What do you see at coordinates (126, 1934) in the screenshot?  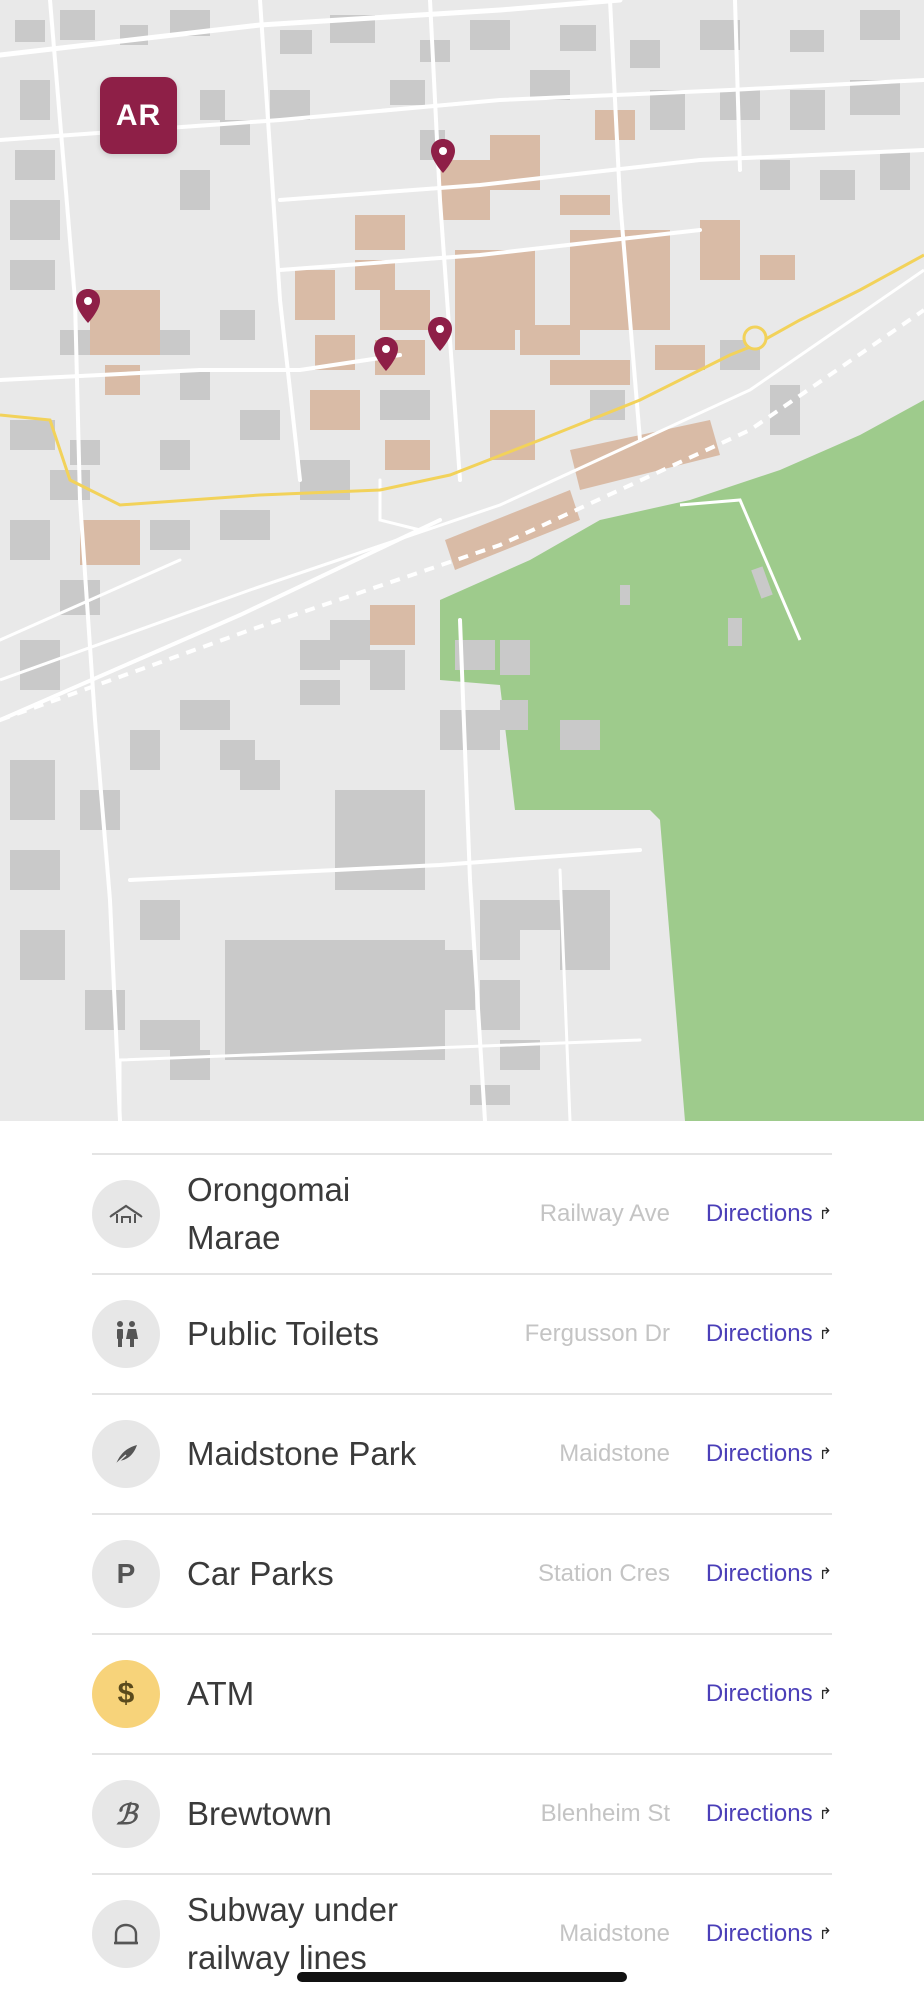 I see `subway-icon` at bounding box center [126, 1934].